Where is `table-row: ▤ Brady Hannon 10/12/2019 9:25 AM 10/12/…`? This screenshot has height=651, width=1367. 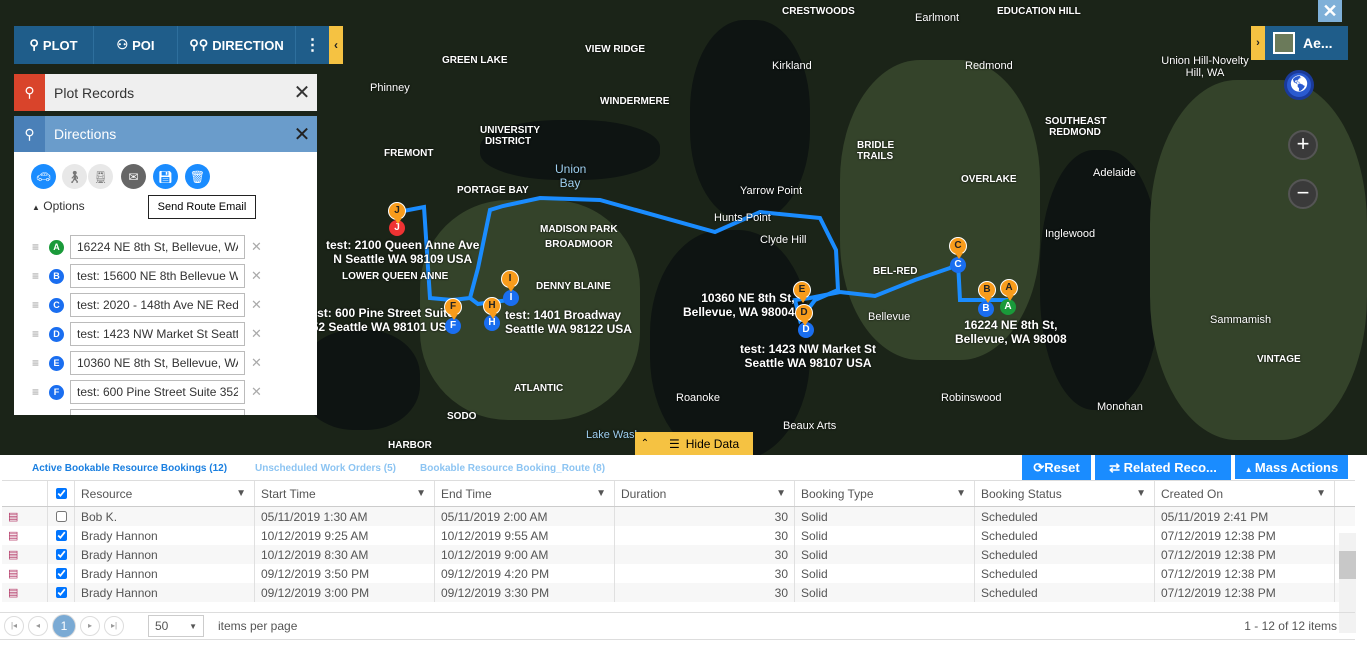 table-row: ▤ Brady Hannon 10/12/2019 9:25 AM 10/12/… is located at coordinates (678, 535).